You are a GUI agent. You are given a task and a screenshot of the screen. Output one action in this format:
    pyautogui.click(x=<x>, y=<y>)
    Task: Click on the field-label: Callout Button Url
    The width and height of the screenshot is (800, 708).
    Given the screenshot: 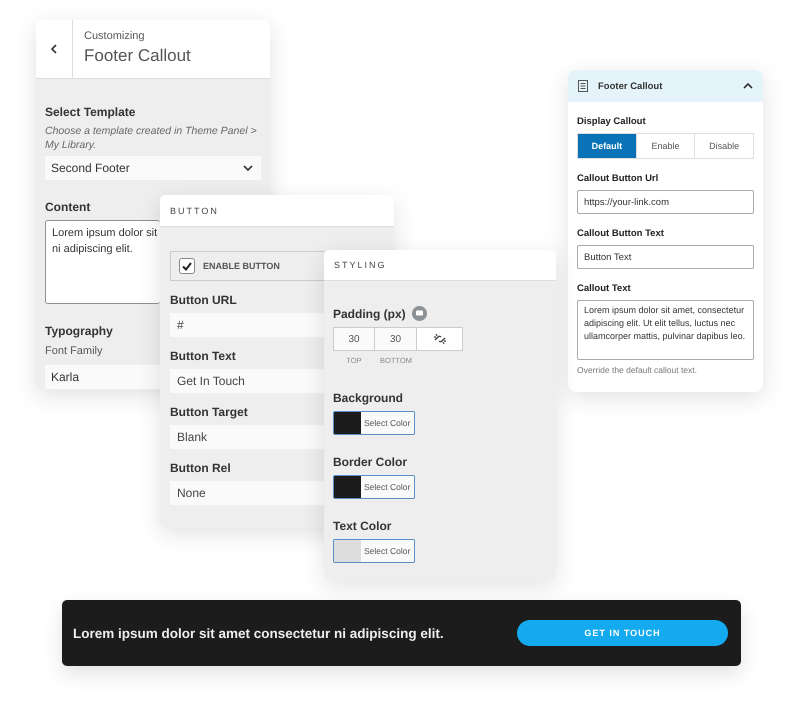 What is the action you would take?
    pyautogui.click(x=618, y=178)
    